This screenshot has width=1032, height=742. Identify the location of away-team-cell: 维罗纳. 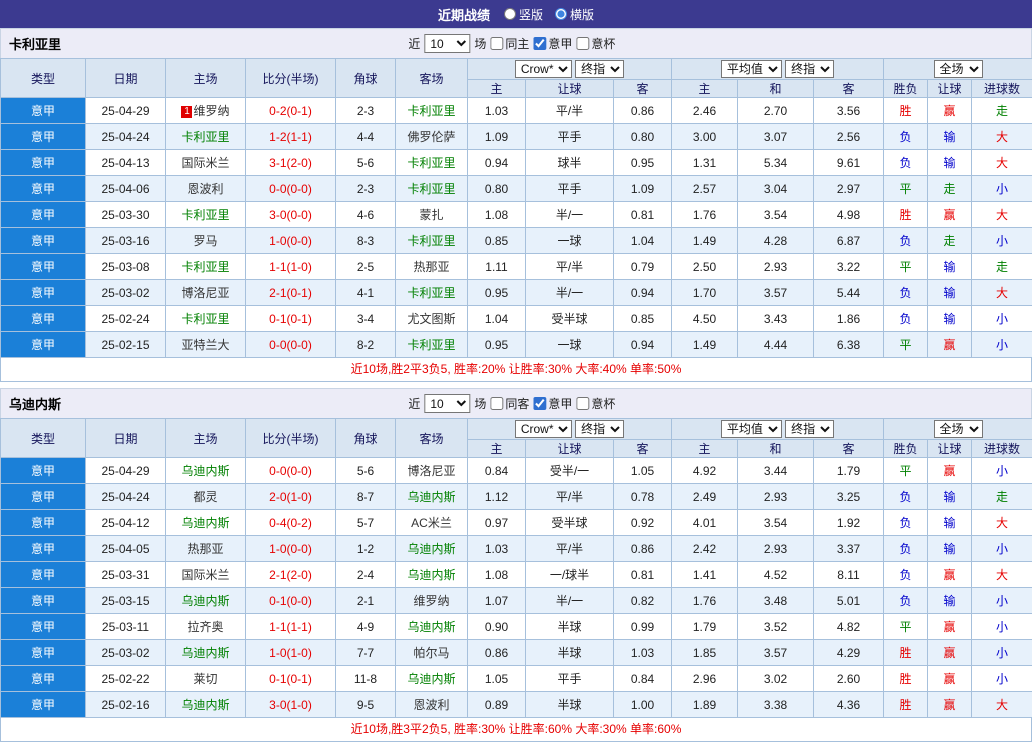
(432, 601).